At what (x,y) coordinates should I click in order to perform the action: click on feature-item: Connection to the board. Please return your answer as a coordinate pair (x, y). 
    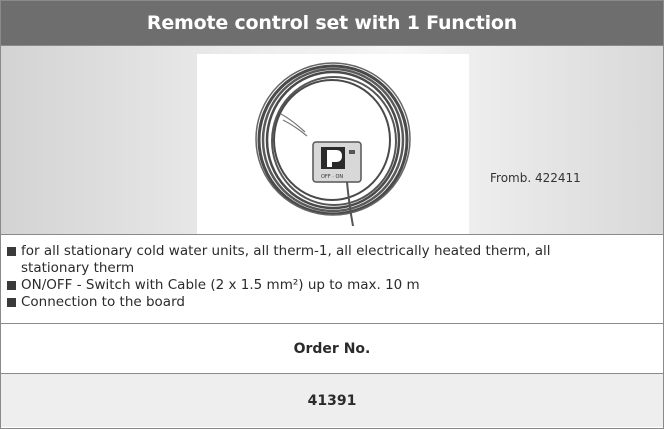
    Looking at the image, I should click on (335, 302).